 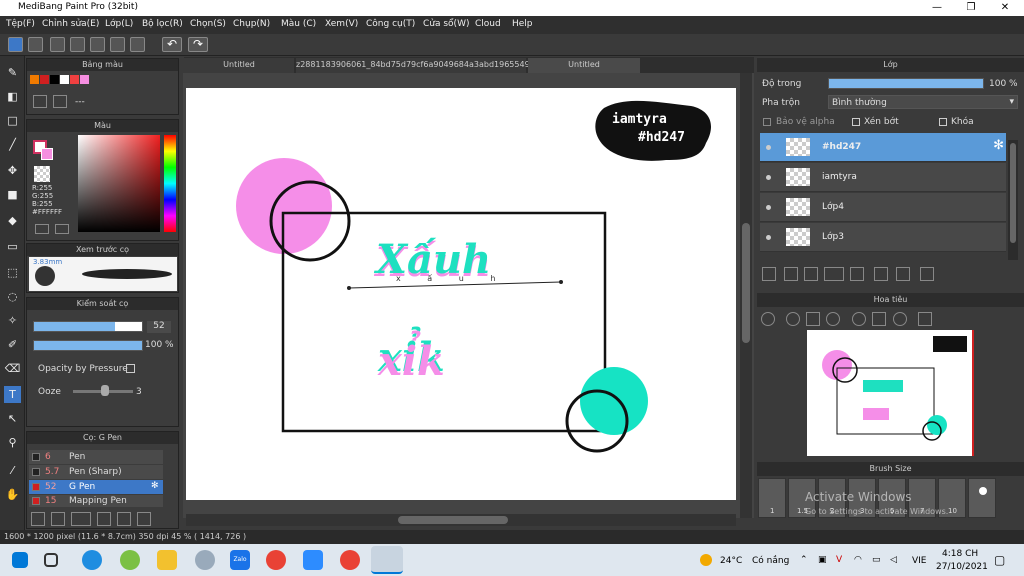 What do you see at coordinates (893, 560) in the screenshot?
I see `volume-icon: ◁` at bounding box center [893, 560].